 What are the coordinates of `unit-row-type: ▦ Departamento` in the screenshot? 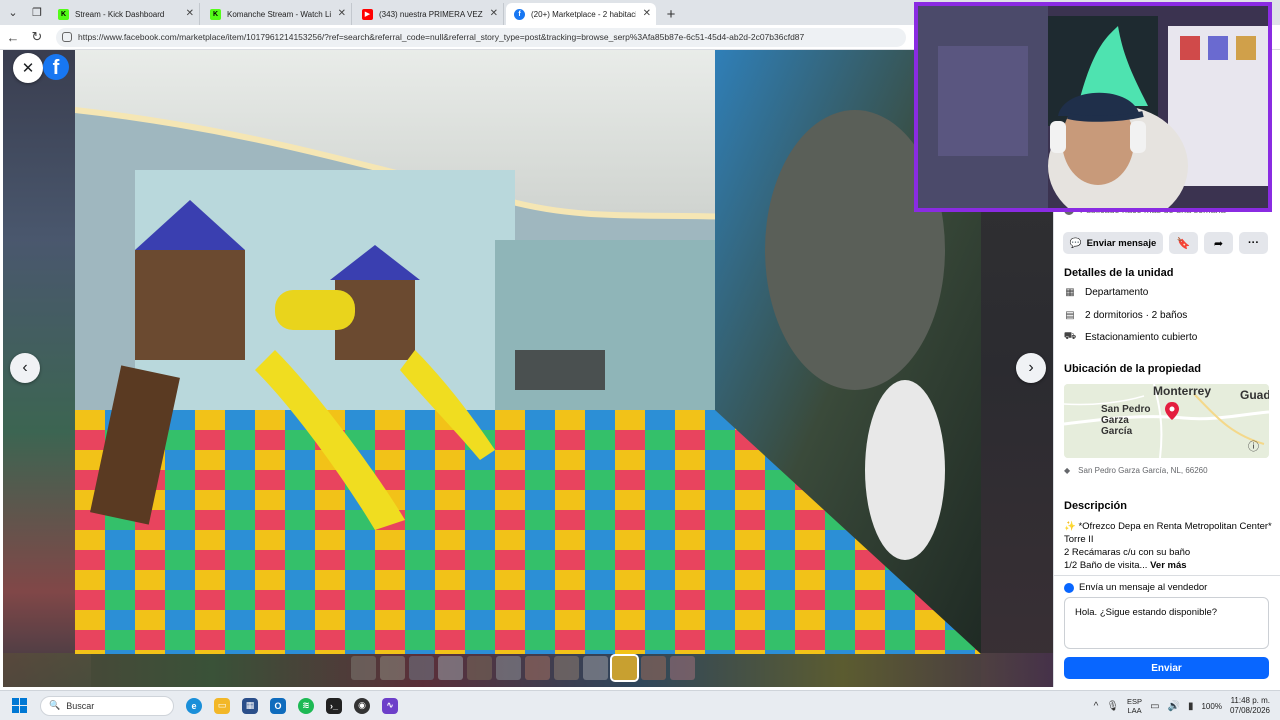 It's located at (1107, 292).